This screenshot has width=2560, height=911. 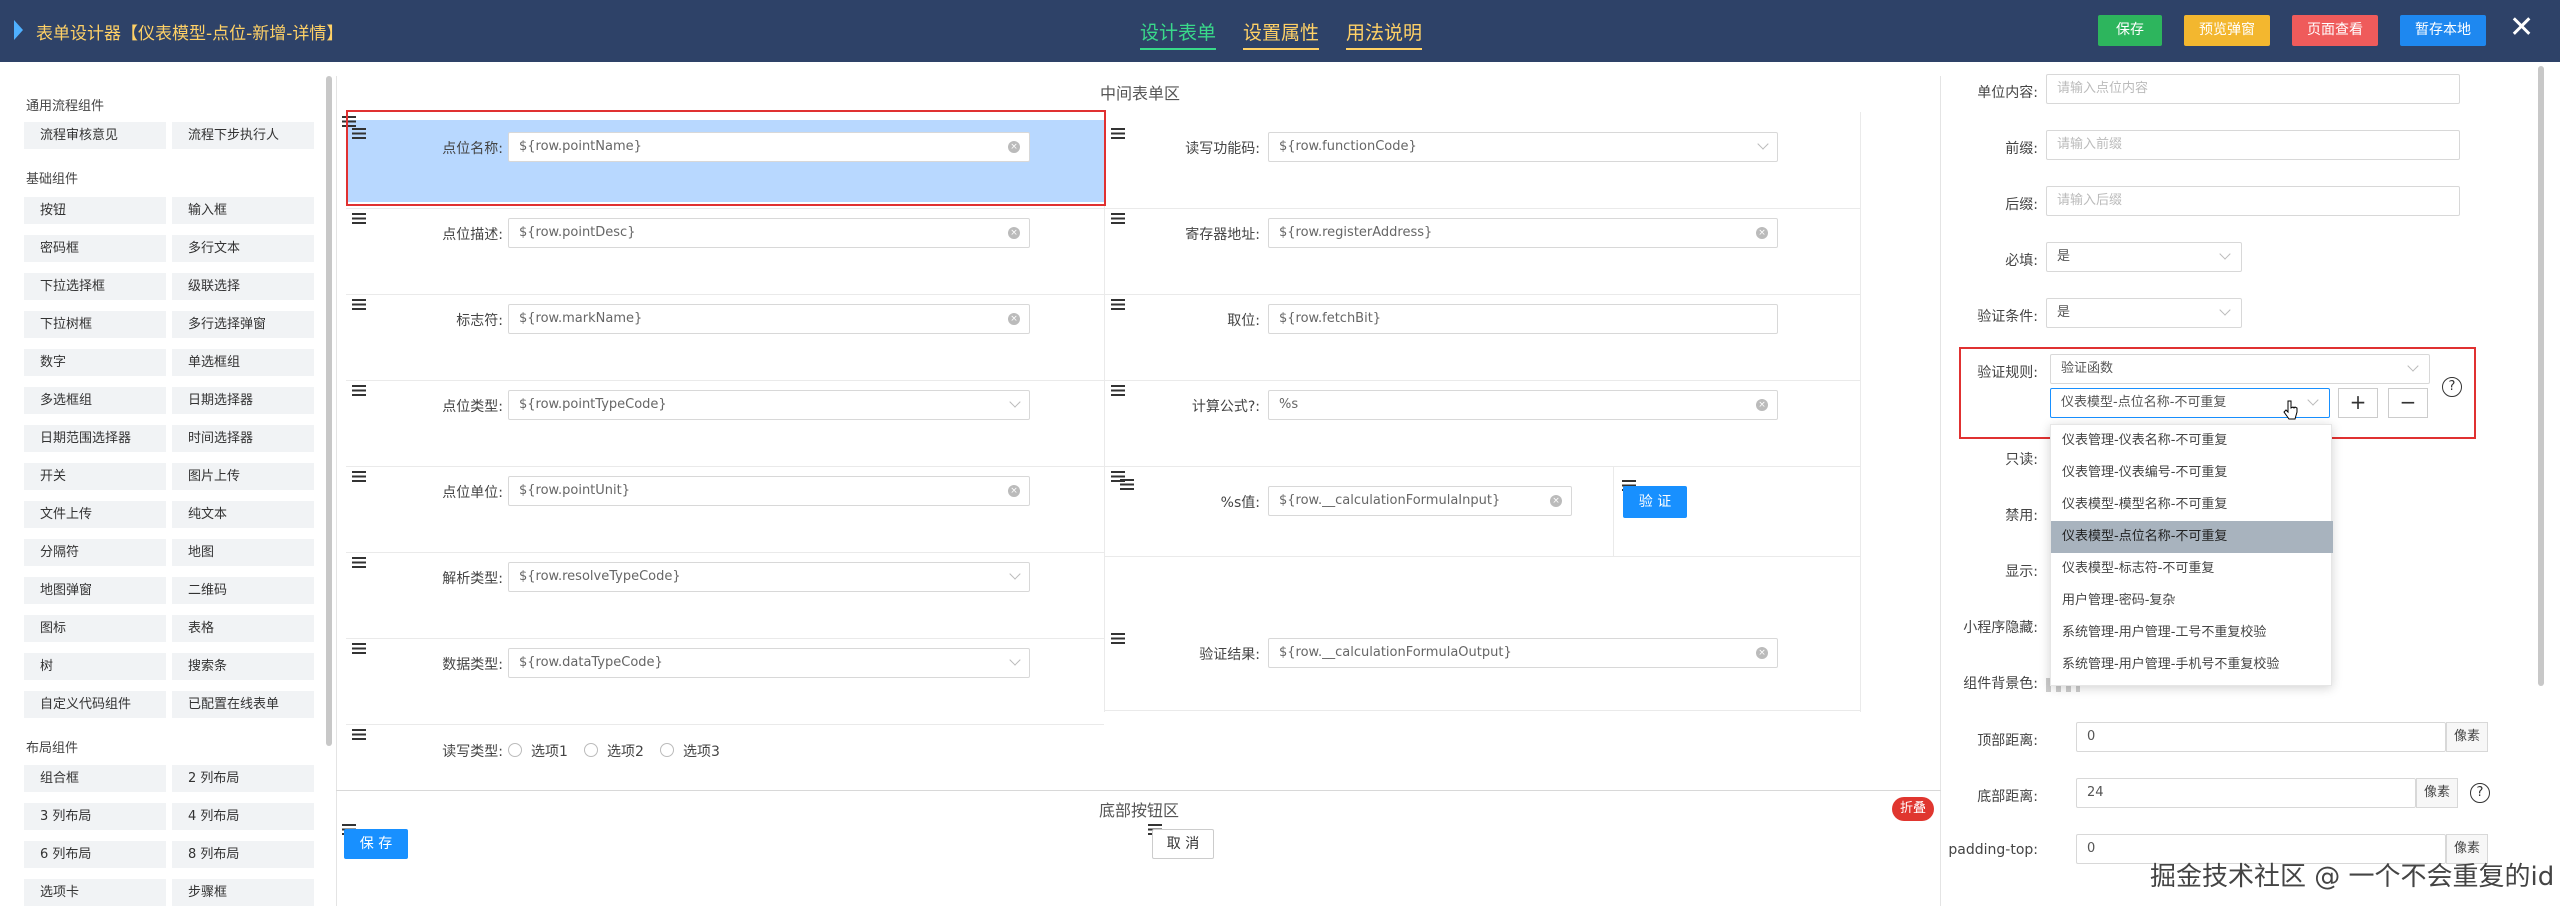 I want to click on palette-item: 组合框, so click(x=95, y=778).